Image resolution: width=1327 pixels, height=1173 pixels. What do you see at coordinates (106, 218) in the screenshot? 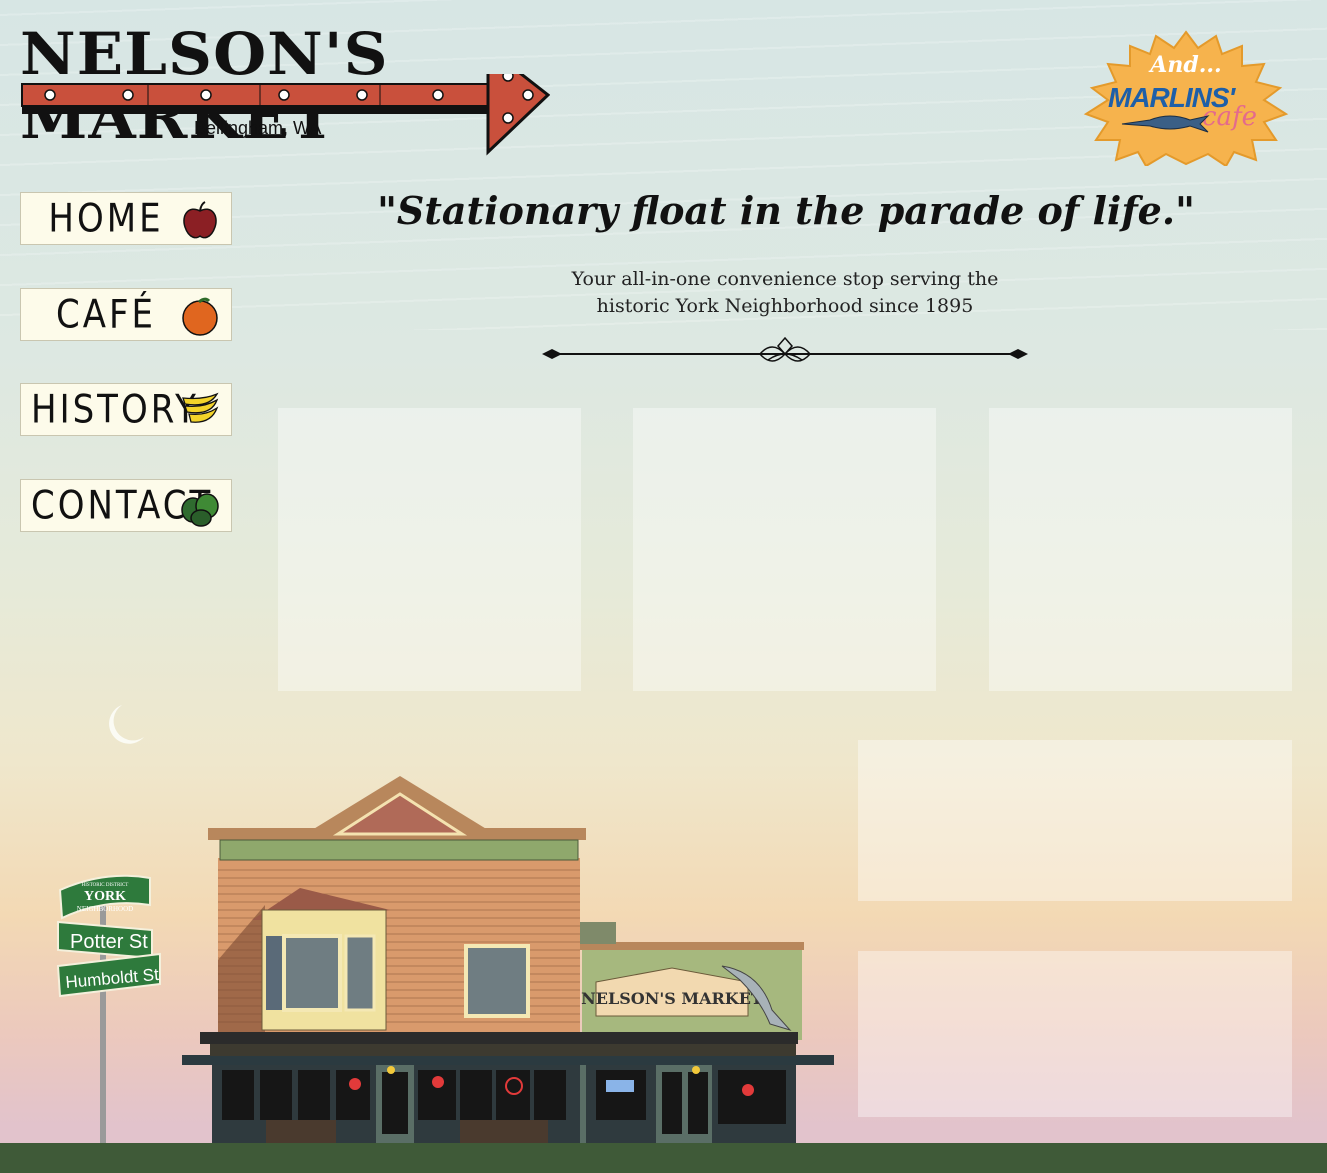
I see `nav-home-label: HOME` at bounding box center [106, 218].